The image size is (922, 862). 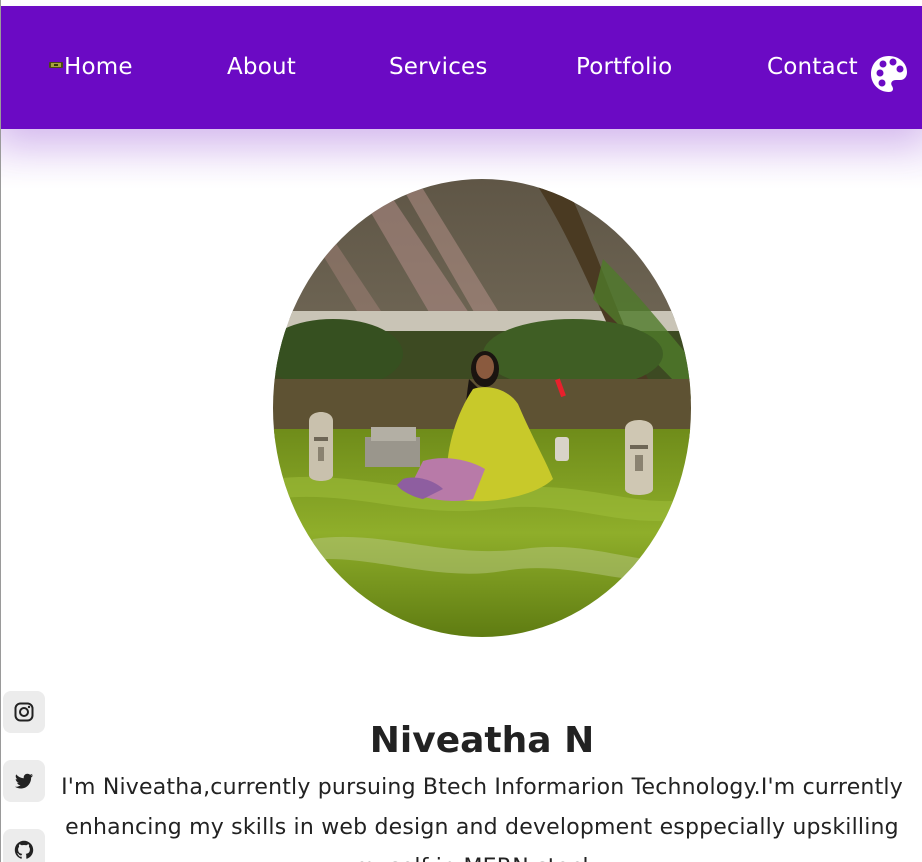 I want to click on github-link, so click(x=24, y=845).